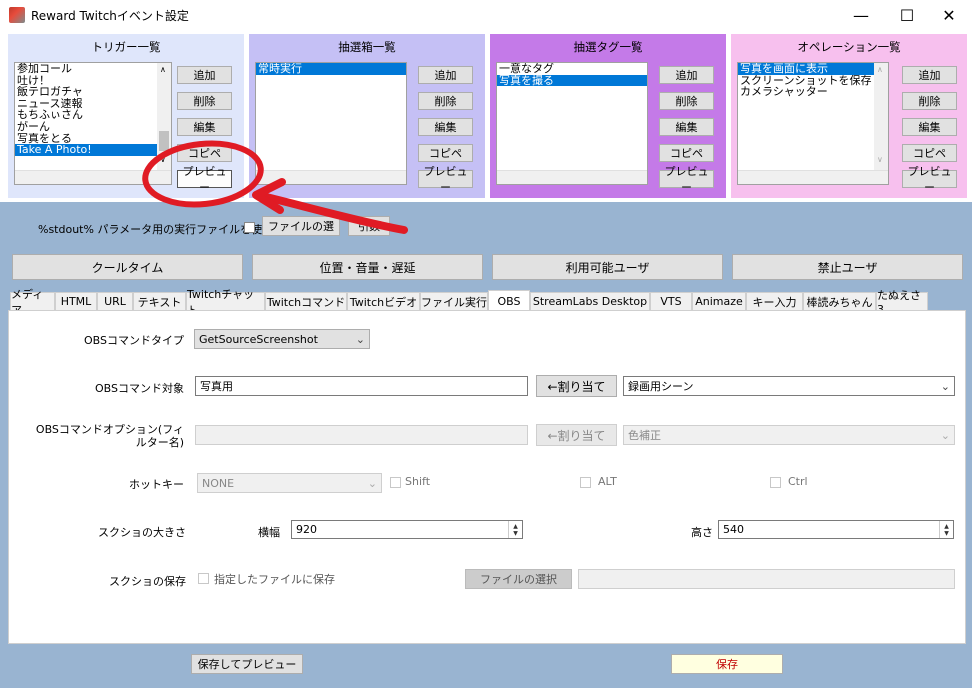  What do you see at coordinates (572, 69) in the screenshot?
I see `list-item: 一意なタグ` at bounding box center [572, 69].